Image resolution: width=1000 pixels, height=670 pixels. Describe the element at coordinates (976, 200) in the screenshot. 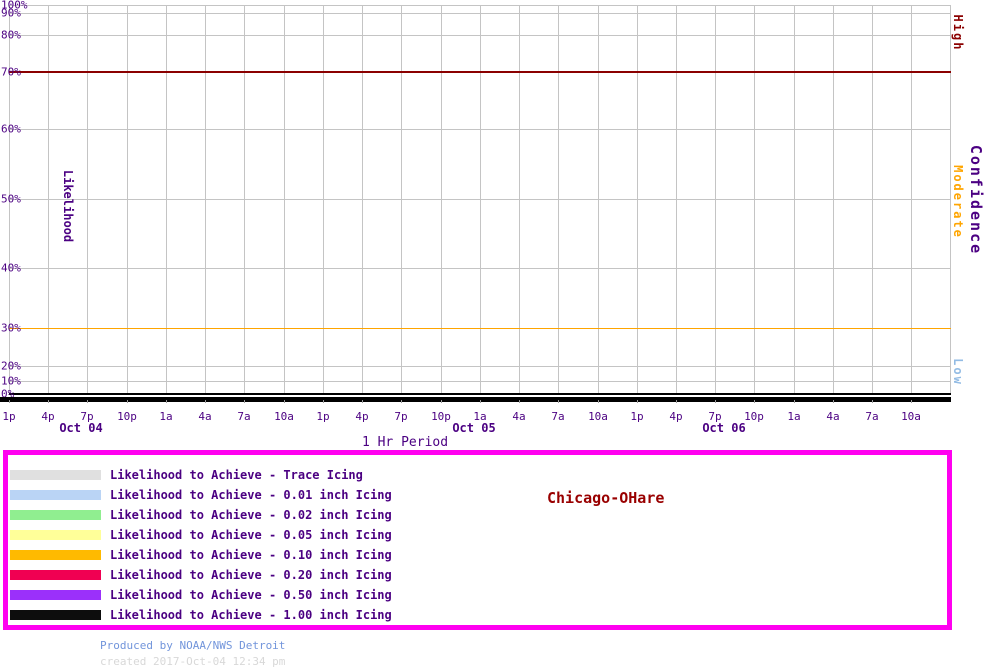

I see `y2-axis-title: Confidence` at that location.